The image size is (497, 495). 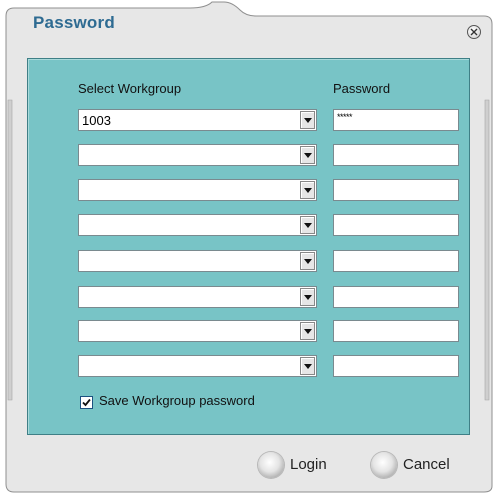 I want to click on checkmark-icon, so click(x=86, y=402).